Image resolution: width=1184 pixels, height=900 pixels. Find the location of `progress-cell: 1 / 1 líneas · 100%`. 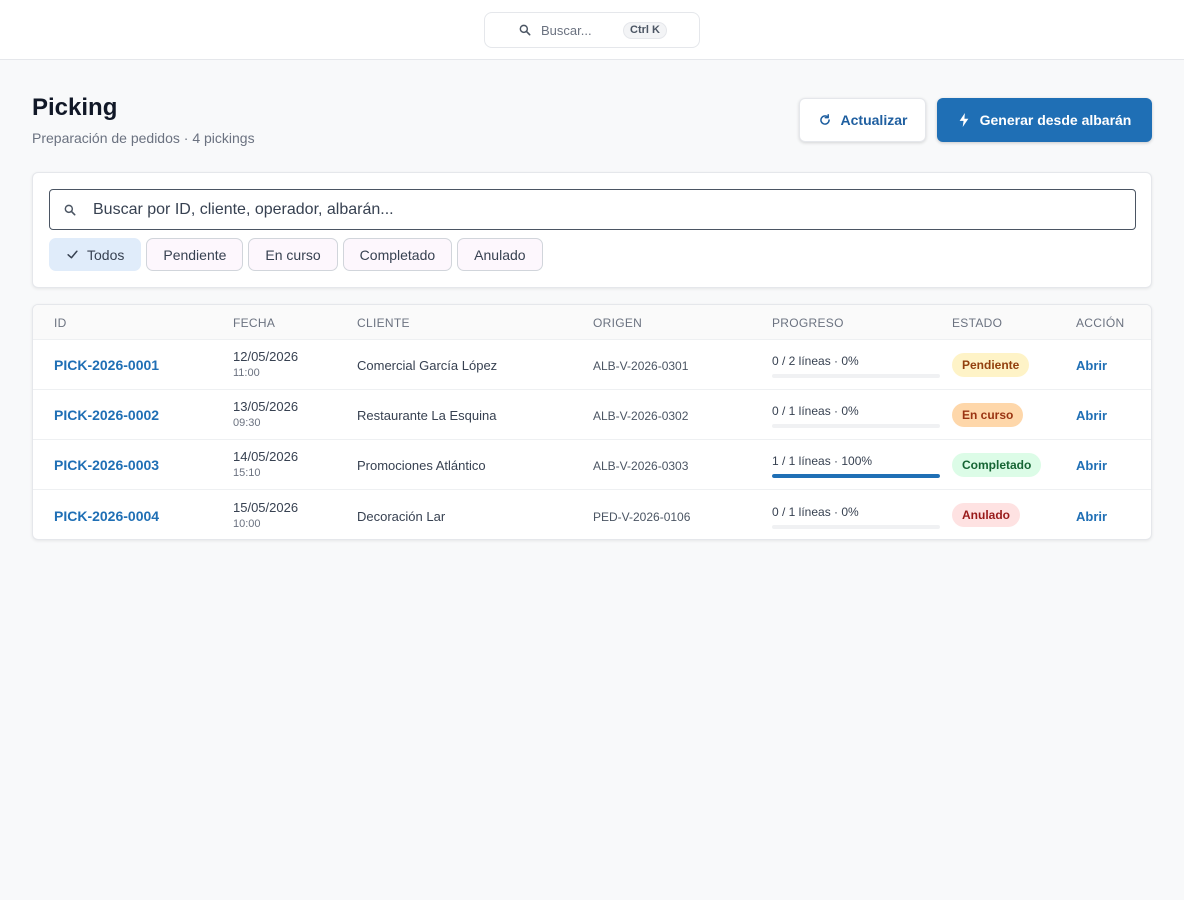

progress-cell: 1 / 1 líneas · 100% is located at coordinates (856, 466).